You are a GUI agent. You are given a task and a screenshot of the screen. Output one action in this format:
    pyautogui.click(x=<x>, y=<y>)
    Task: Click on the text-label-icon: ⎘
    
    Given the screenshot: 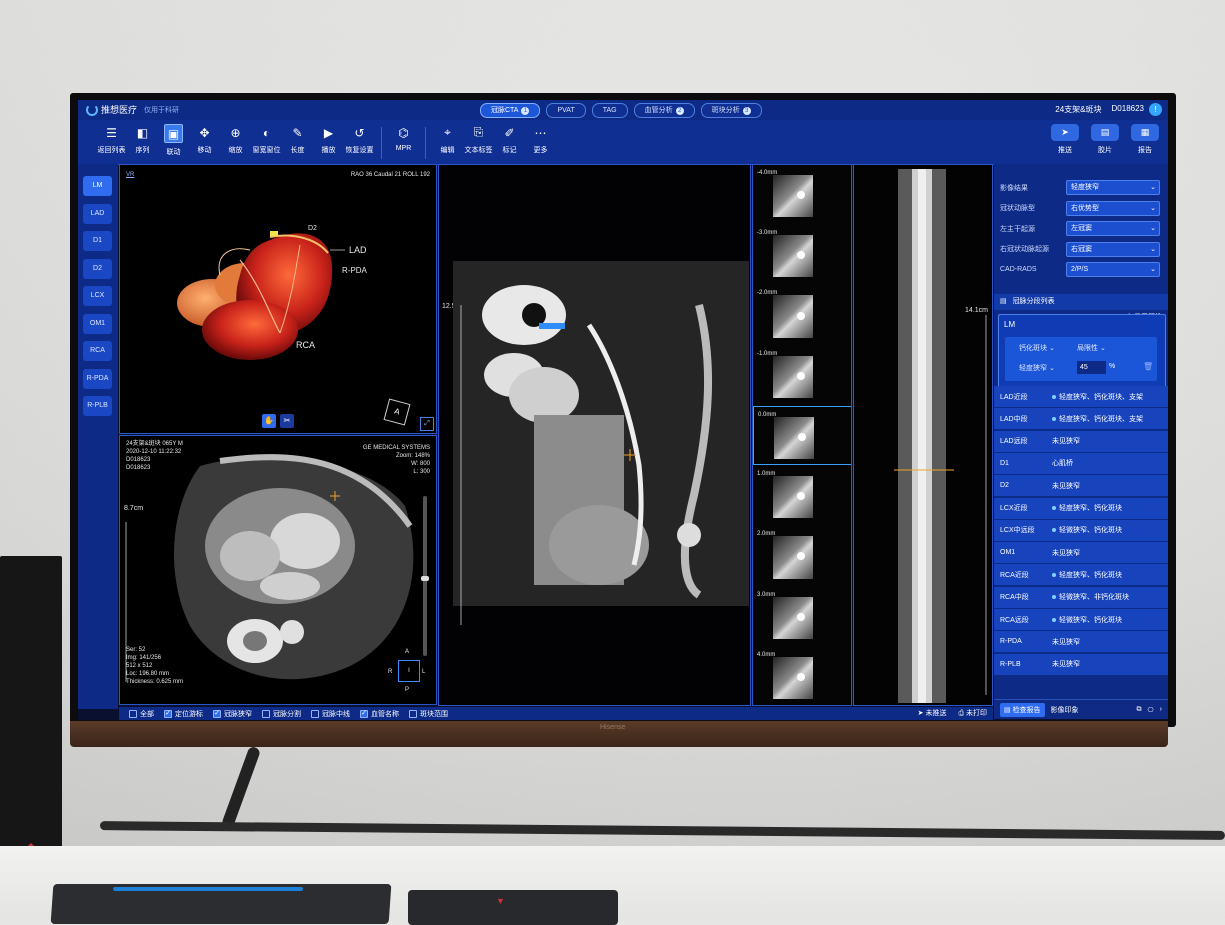 What is the action you would take?
    pyautogui.click(x=478, y=132)
    